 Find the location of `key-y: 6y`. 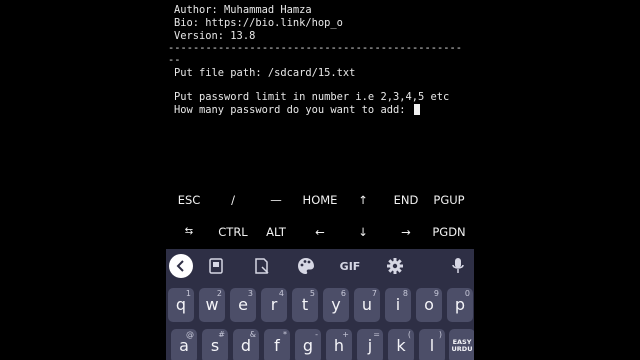

key-y: 6y is located at coordinates (336, 305).